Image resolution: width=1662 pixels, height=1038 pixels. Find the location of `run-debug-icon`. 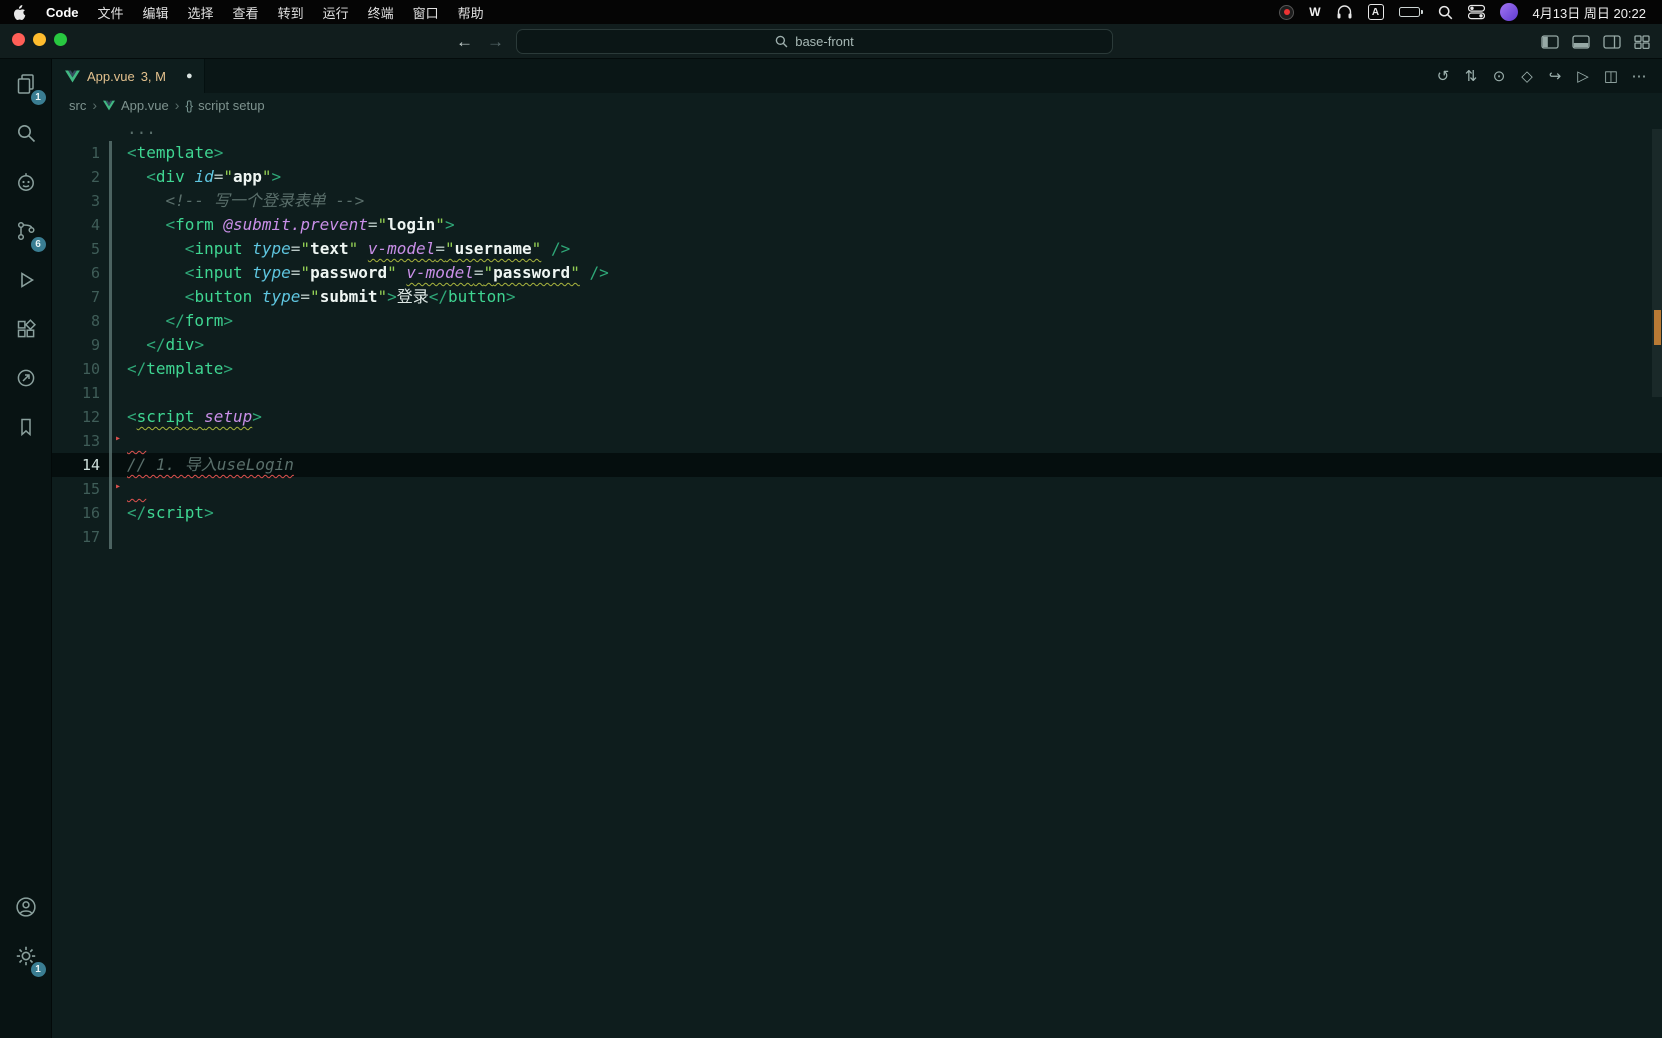

run-debug-icon is located at coordinates (27, 279).